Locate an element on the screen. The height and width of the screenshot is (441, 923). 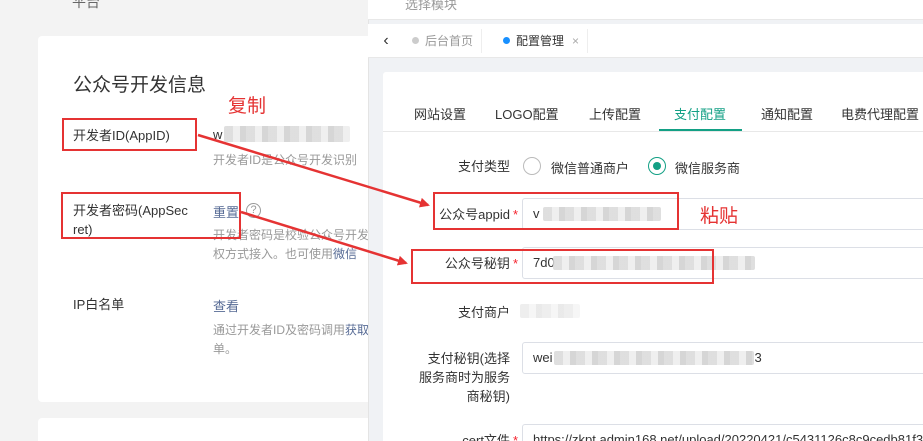
arrow-appid is located at coordinates (313, 170).